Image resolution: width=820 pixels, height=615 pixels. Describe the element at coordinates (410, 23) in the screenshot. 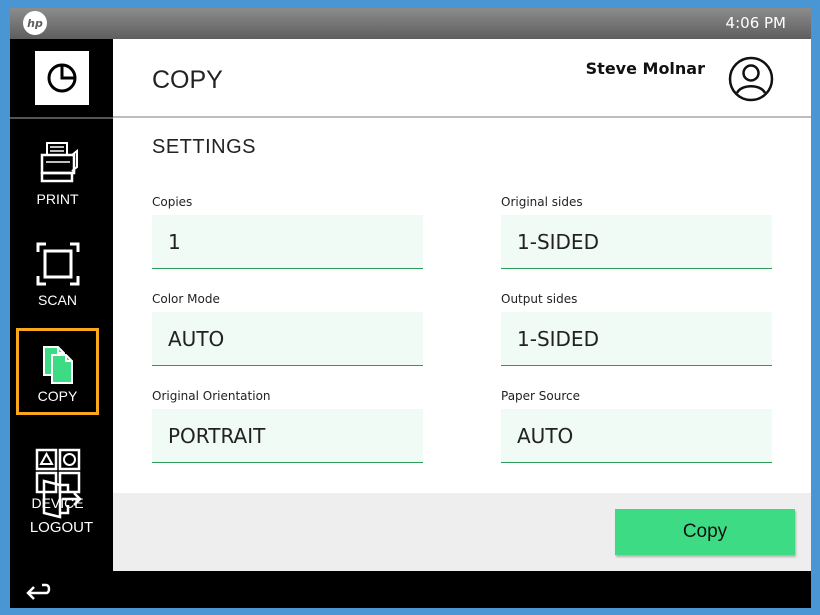

I see `status-bar: hp 4:06 PM` at that location.